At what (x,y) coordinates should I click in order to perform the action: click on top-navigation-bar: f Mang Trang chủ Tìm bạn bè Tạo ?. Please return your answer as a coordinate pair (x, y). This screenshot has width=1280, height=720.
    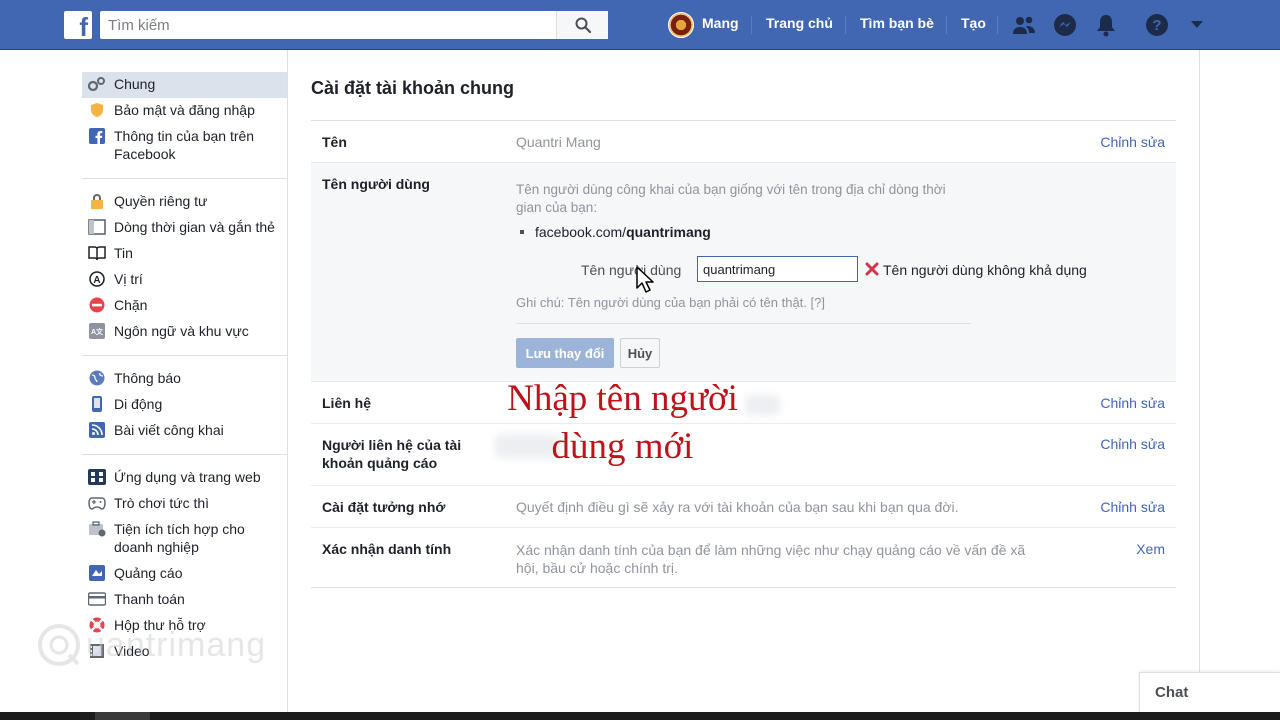
    Looking at the image, I should click on (640, 25).